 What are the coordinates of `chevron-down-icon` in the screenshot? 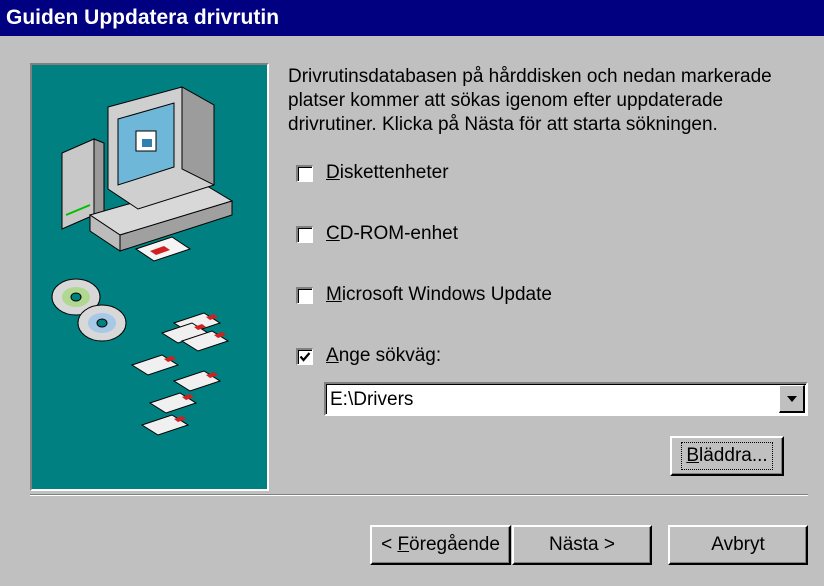 It's located at (791, 398).